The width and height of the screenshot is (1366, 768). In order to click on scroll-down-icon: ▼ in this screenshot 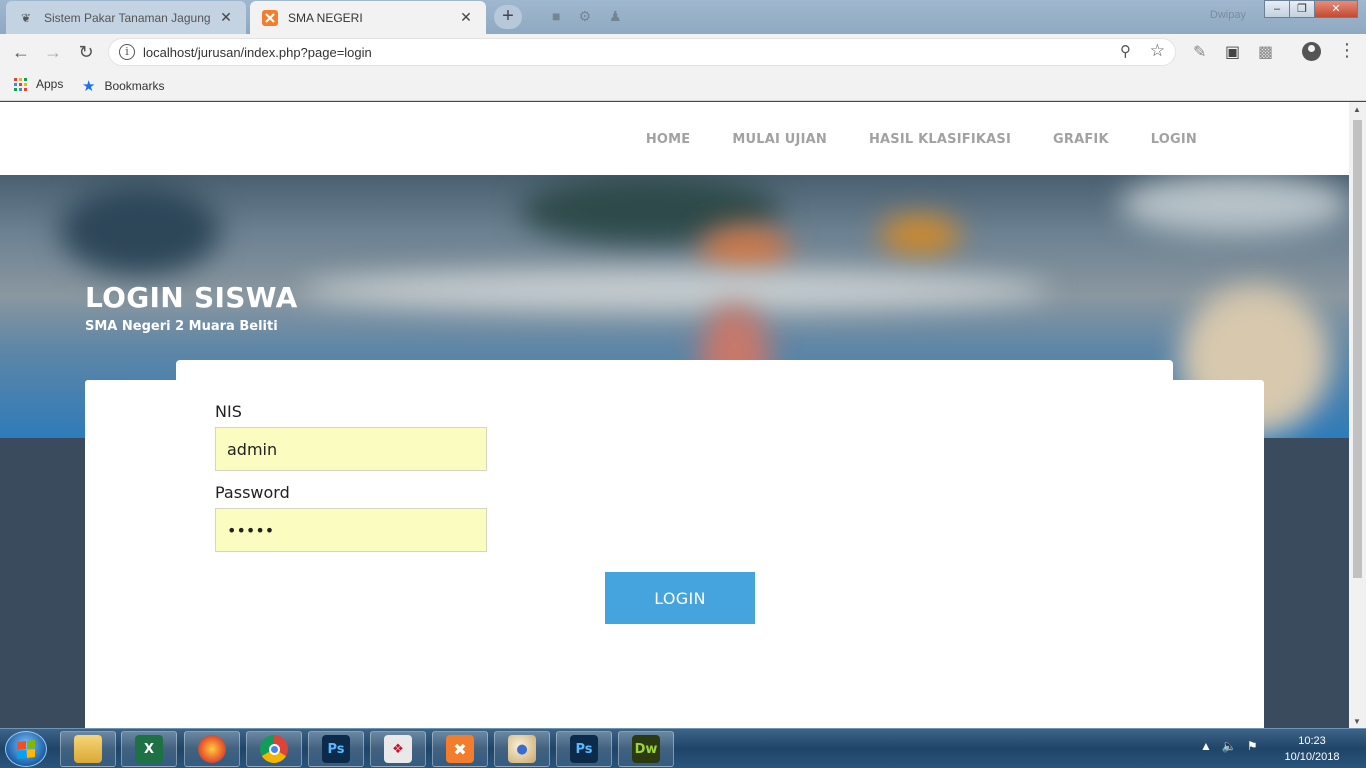, I will do `click(1357, 721)`.